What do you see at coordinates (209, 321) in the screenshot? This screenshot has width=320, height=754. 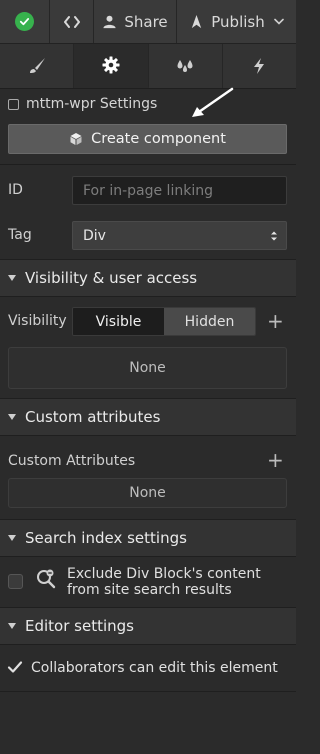 I see `visibility-hidden-option: Hidden` at bounding box center [209, 321].